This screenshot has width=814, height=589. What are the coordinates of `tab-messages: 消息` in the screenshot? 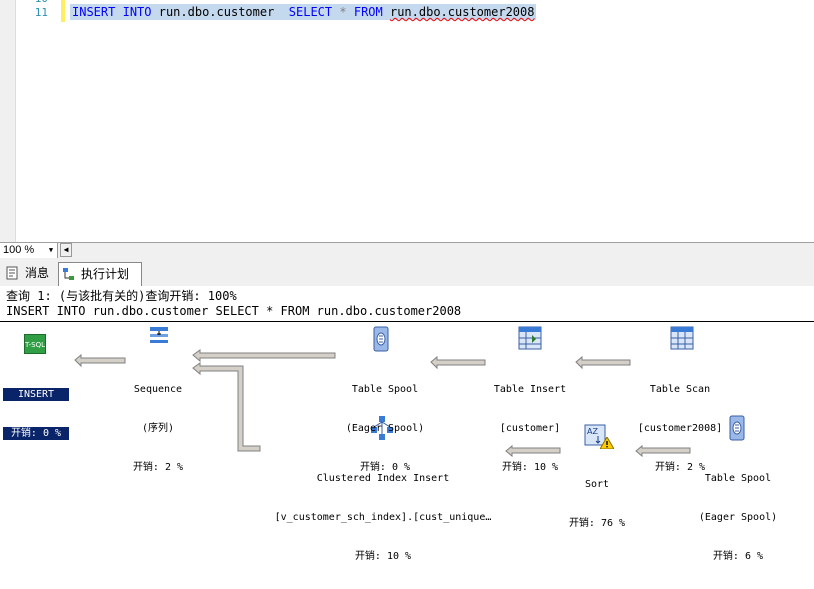 It's located at (30, 273).